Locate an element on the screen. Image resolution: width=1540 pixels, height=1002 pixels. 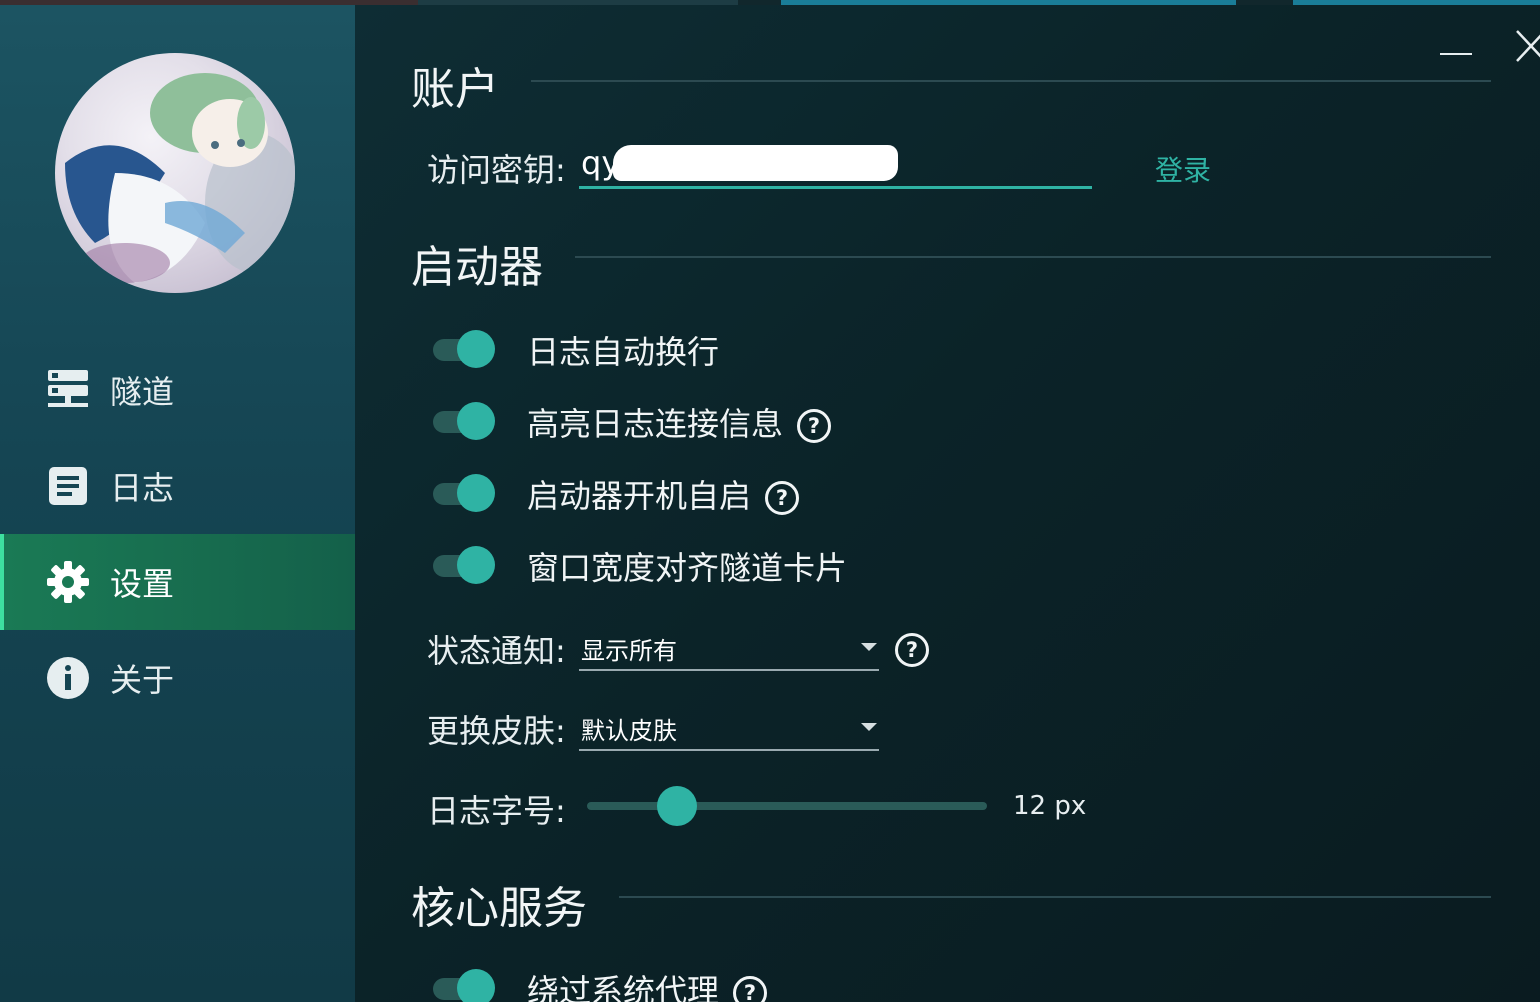
align-width-toggle is located at coordinates (463, 566).